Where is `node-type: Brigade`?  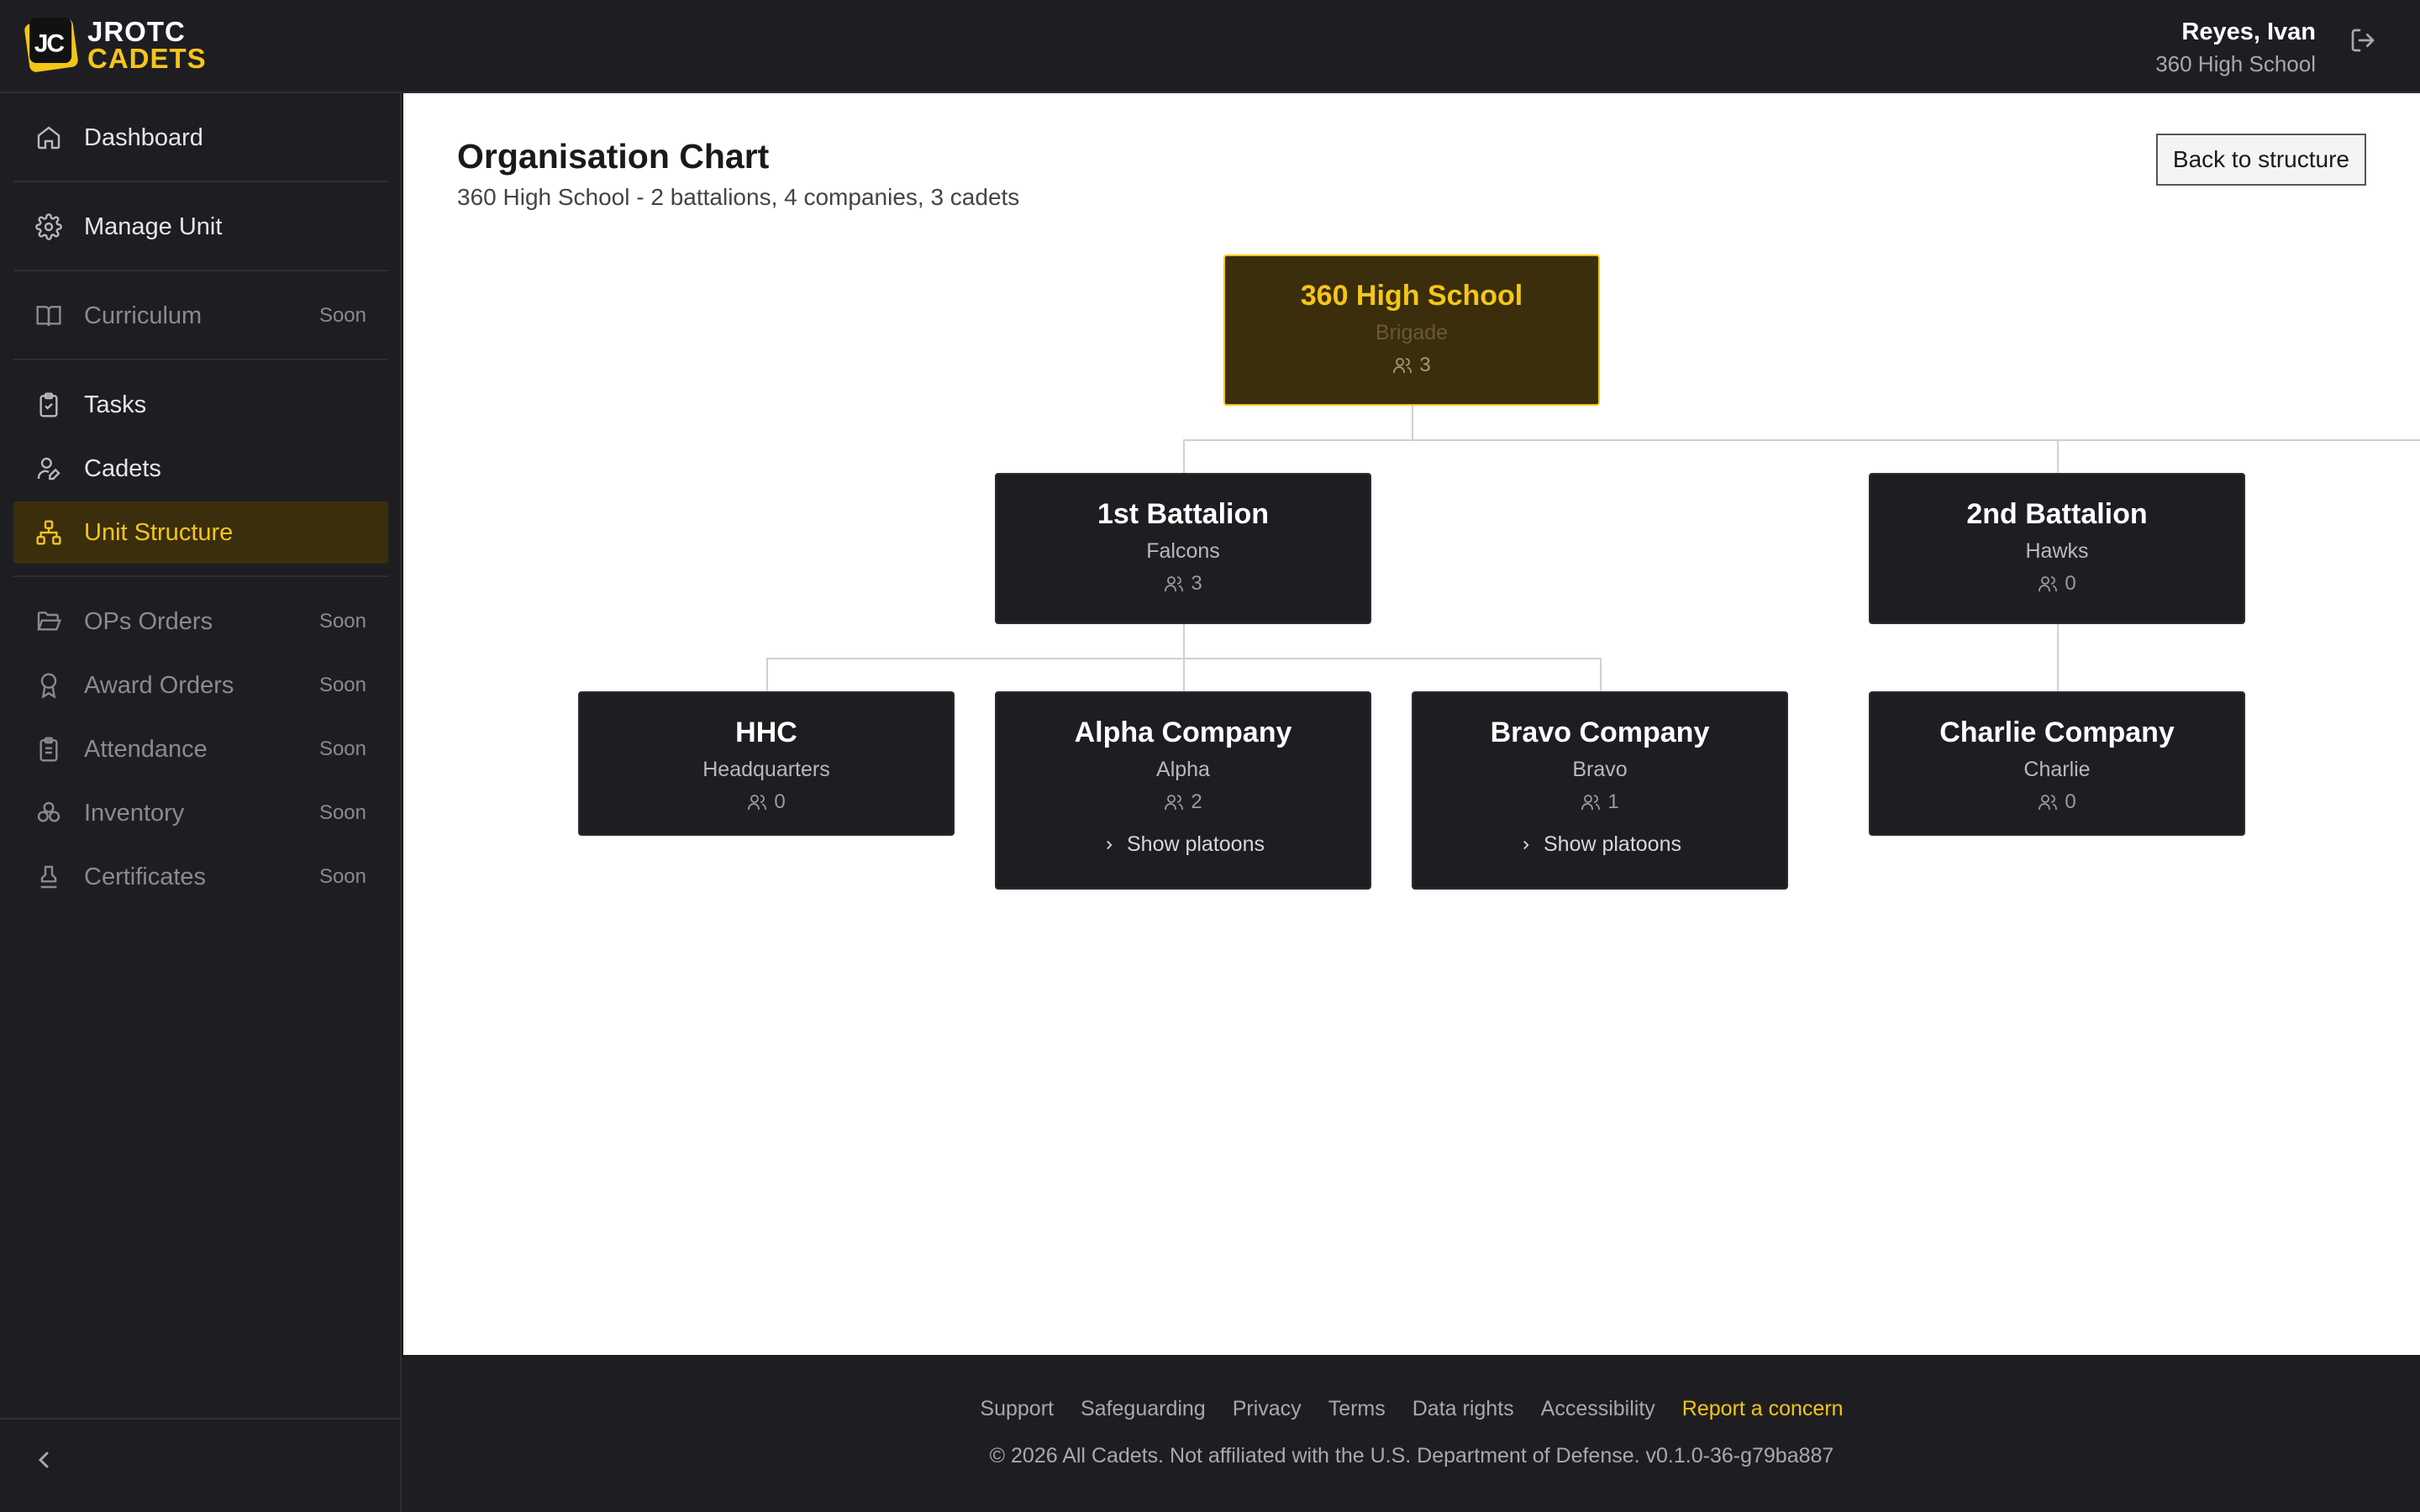 node-type: Brigade is located at coordinates (1412, 332).